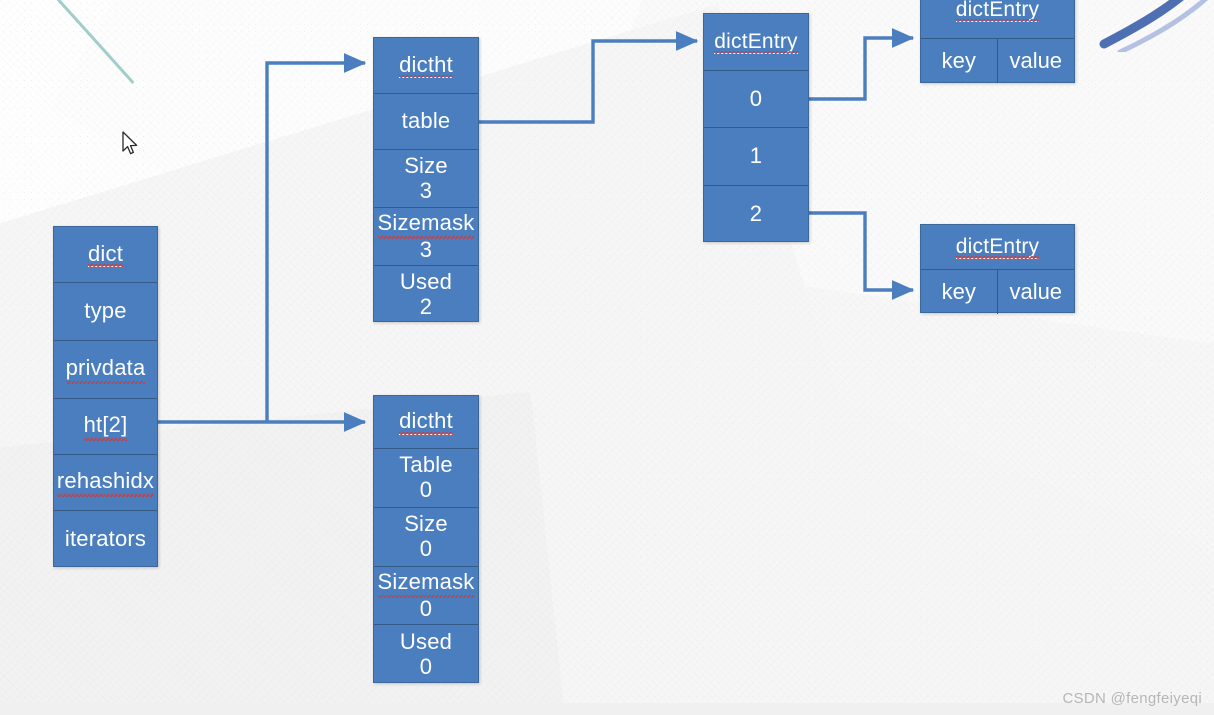  Describe the element at coordinates (426, 465) in the screenshot. I see `dictht-ht1-row-table-label: Table` at that location.